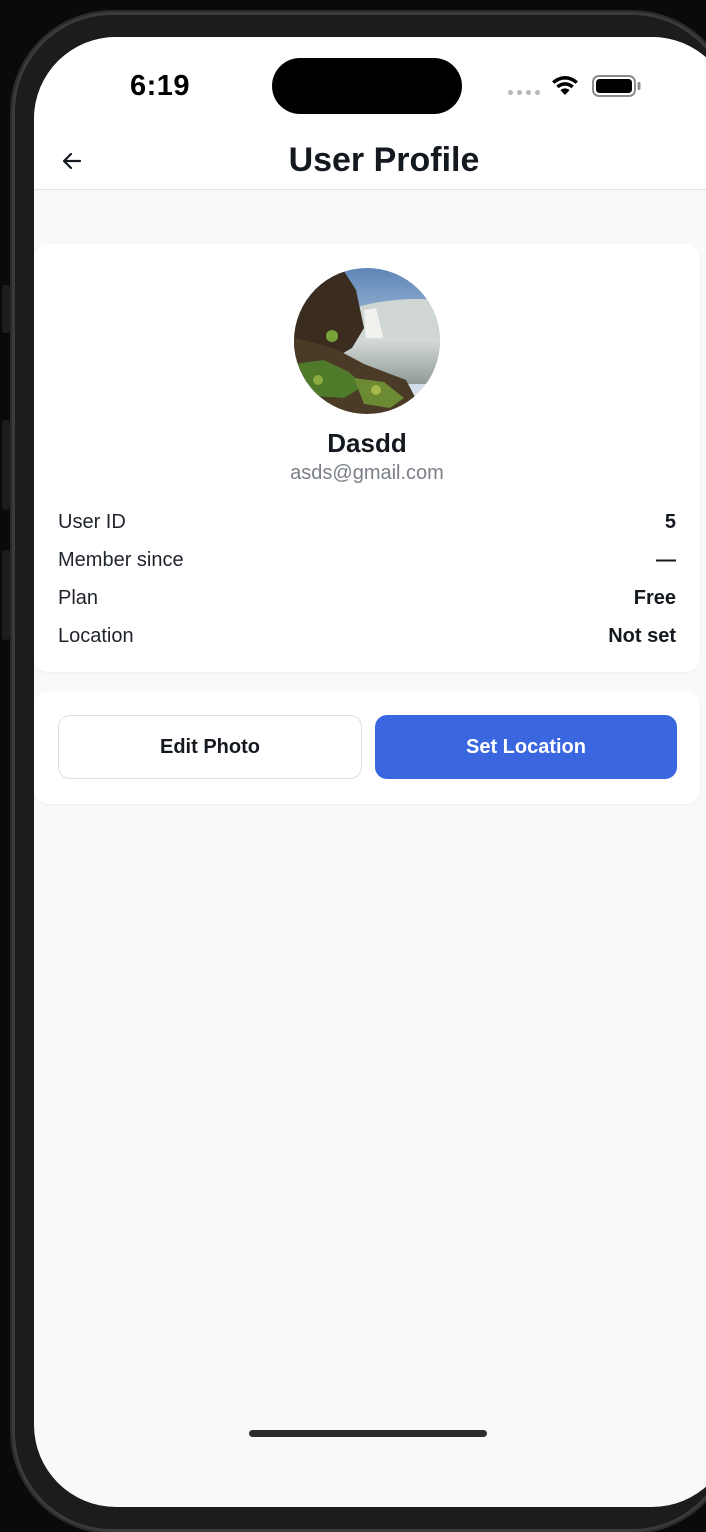 The image size is (706, 1532). Describe the element at coordinates (78, 597) in the screenshot. I see `info-label: Plan` at that location.